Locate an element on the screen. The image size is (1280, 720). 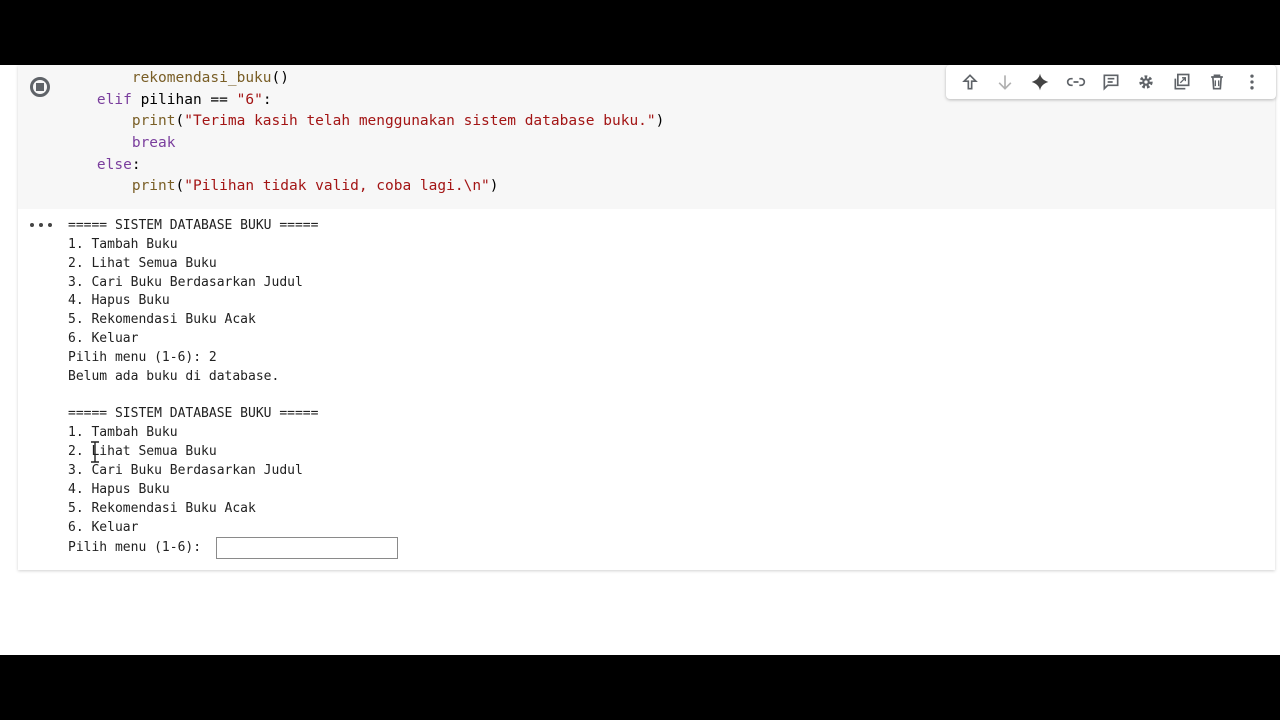
code-token: "6" is located at coordinates (249, 99).